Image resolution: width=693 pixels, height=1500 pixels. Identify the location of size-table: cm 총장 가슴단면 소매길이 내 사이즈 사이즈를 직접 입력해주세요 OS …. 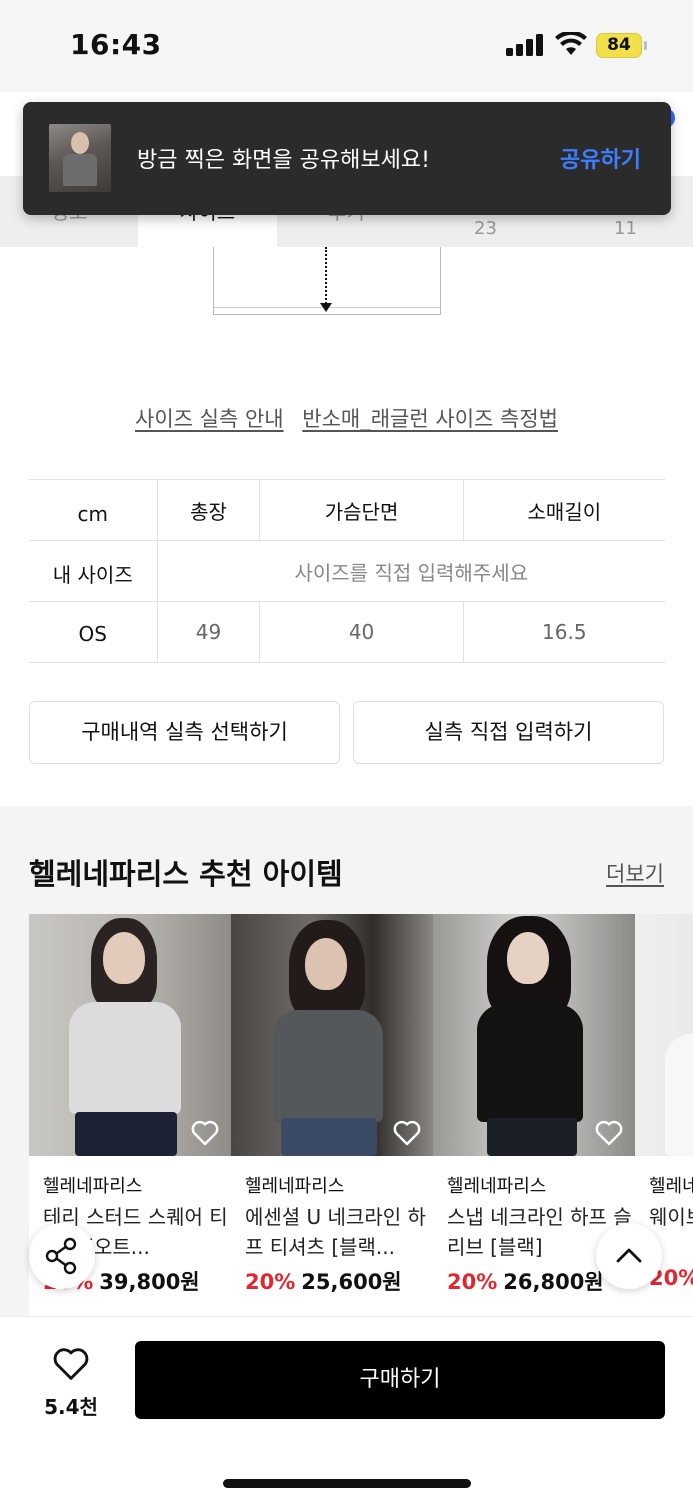
(347, 571).